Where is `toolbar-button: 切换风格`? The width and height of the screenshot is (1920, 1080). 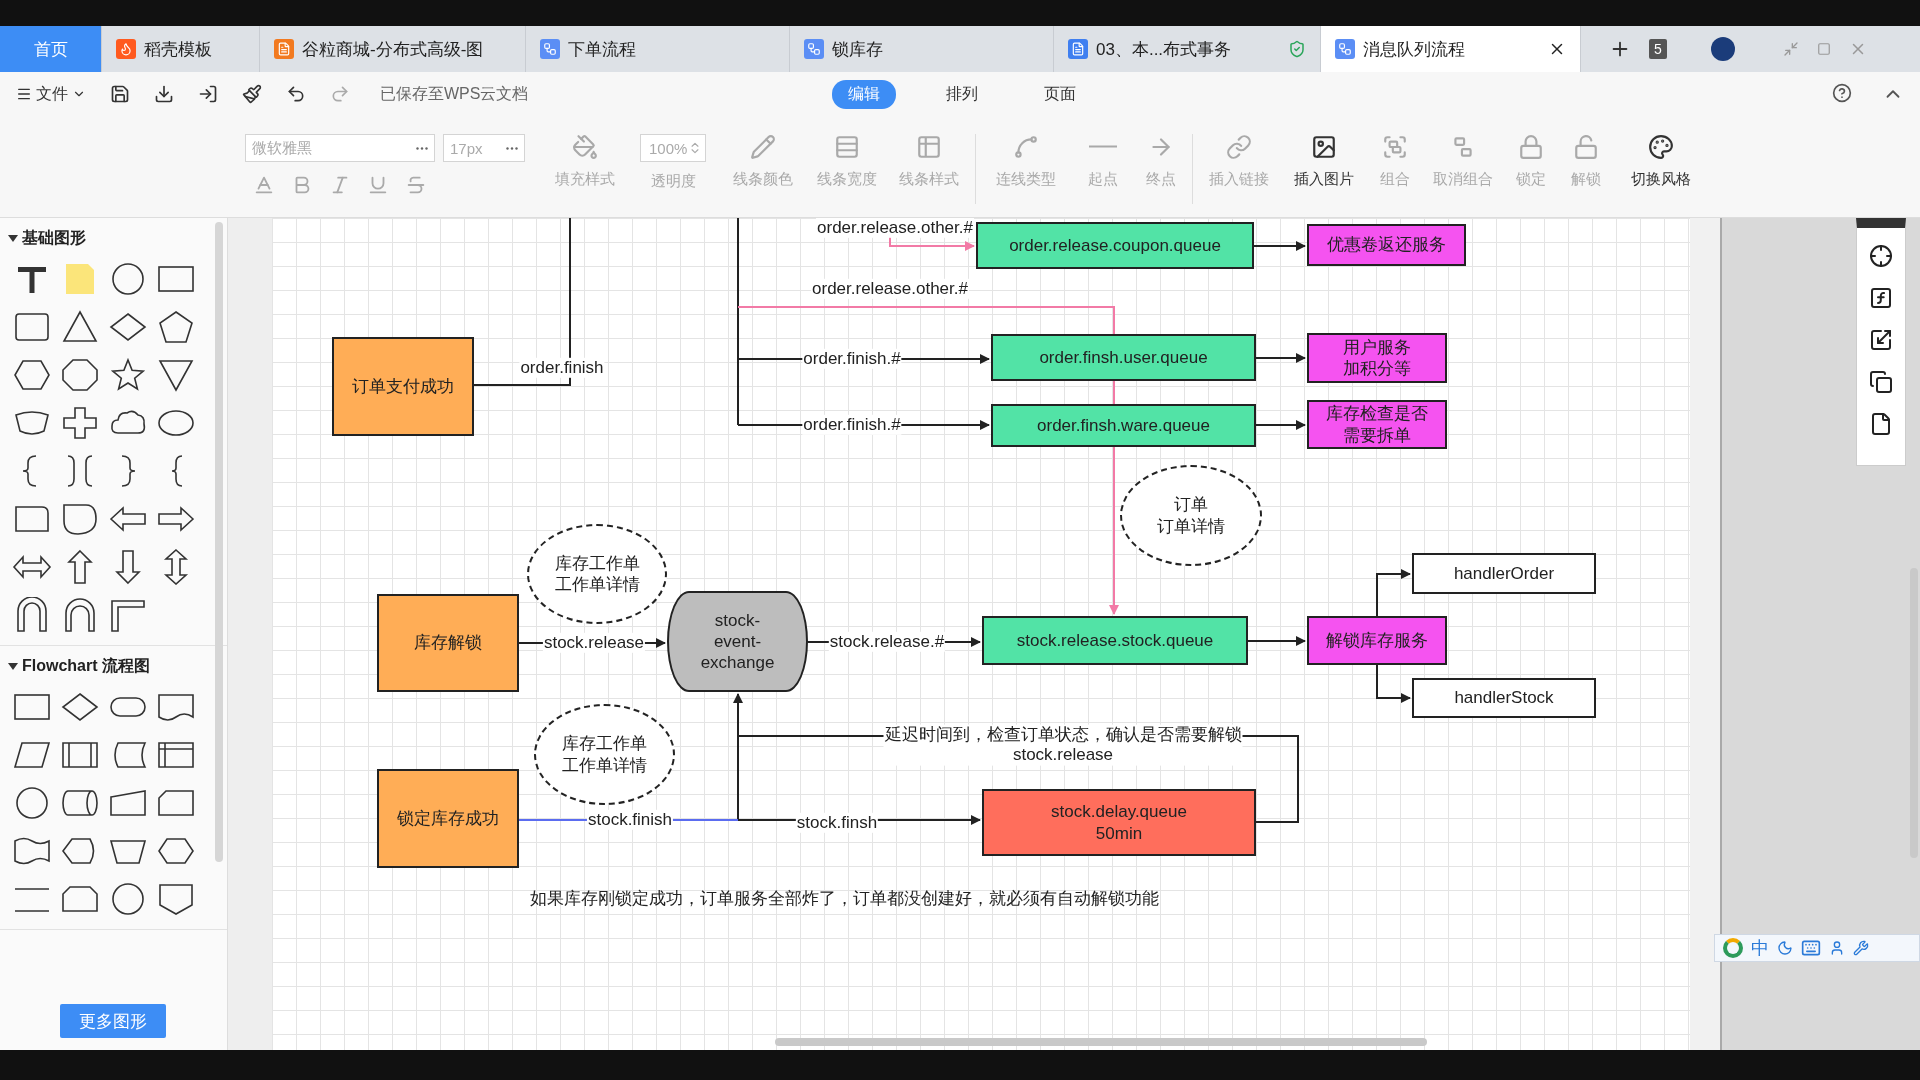 toolbar-button: 切换风格 is located at coordinates (1661, 161).